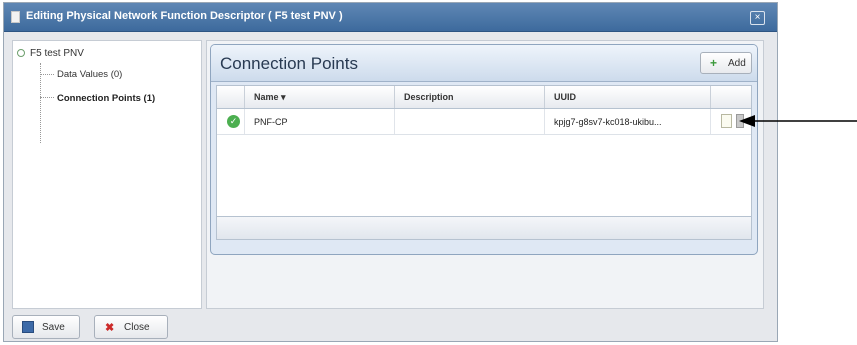 The height and width of the screenshot is (345, 857). What do you see at coordinates (137, 327) in the screenshot?
I see `close-button-label: Close` at bounding box center [137, 327].